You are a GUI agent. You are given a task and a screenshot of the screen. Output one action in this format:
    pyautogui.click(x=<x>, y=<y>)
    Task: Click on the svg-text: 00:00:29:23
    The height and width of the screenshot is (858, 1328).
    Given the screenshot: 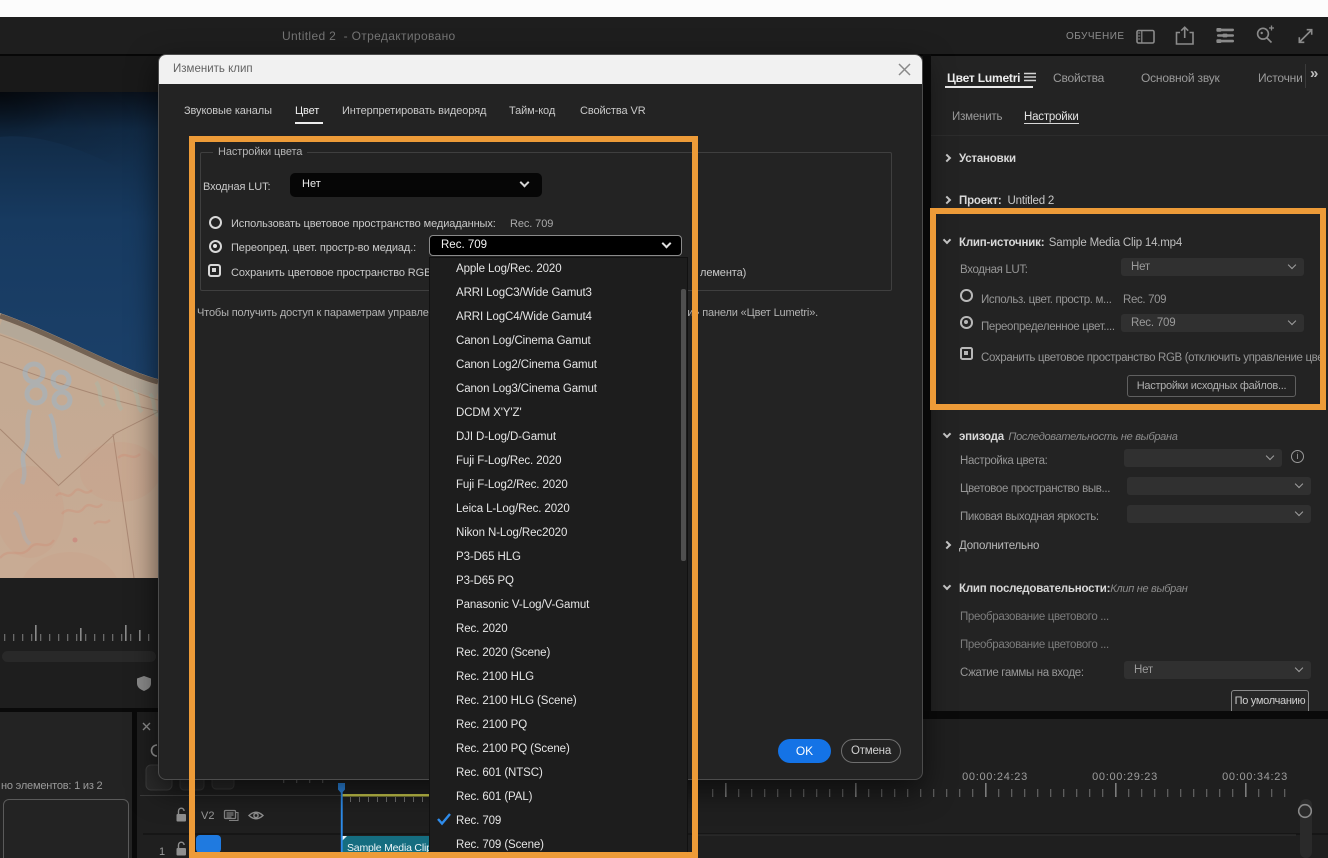 What is the action you would take?
    pyautogui.click(x=1125, y=777)
    